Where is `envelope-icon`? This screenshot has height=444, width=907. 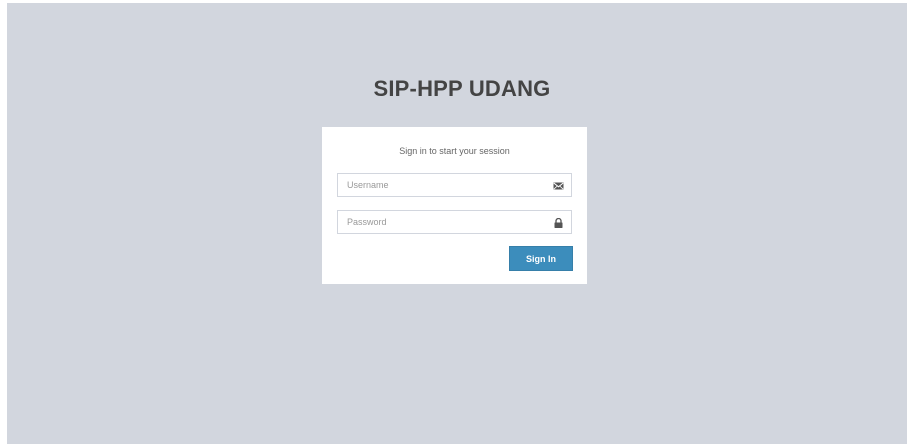 envelope-icon is located at coordinates (558, 186).